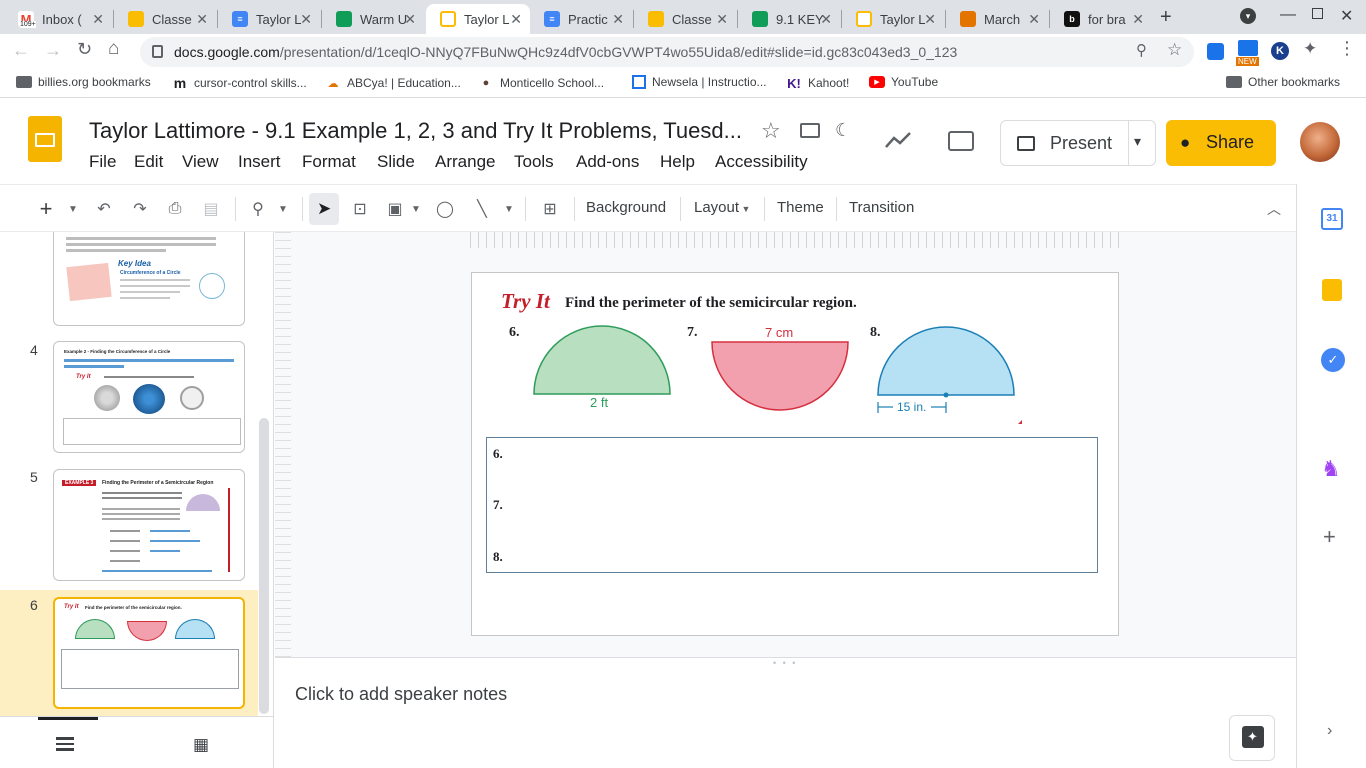 The height and width of the screenshot is (768, 1366). Describe the element at coordinates (1331, 469) in the screenshot. I see `unicorn-addon-icon: ♞` at that location.